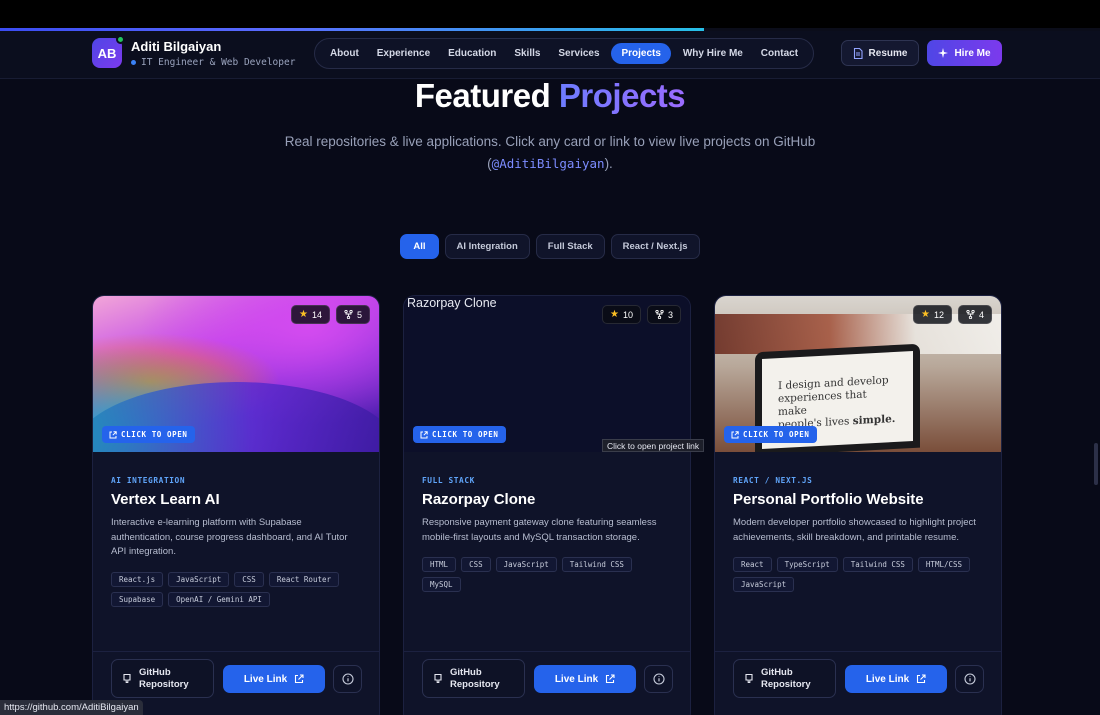  I want to click on repo-stats: ★ 12 4, so click(952, 314).